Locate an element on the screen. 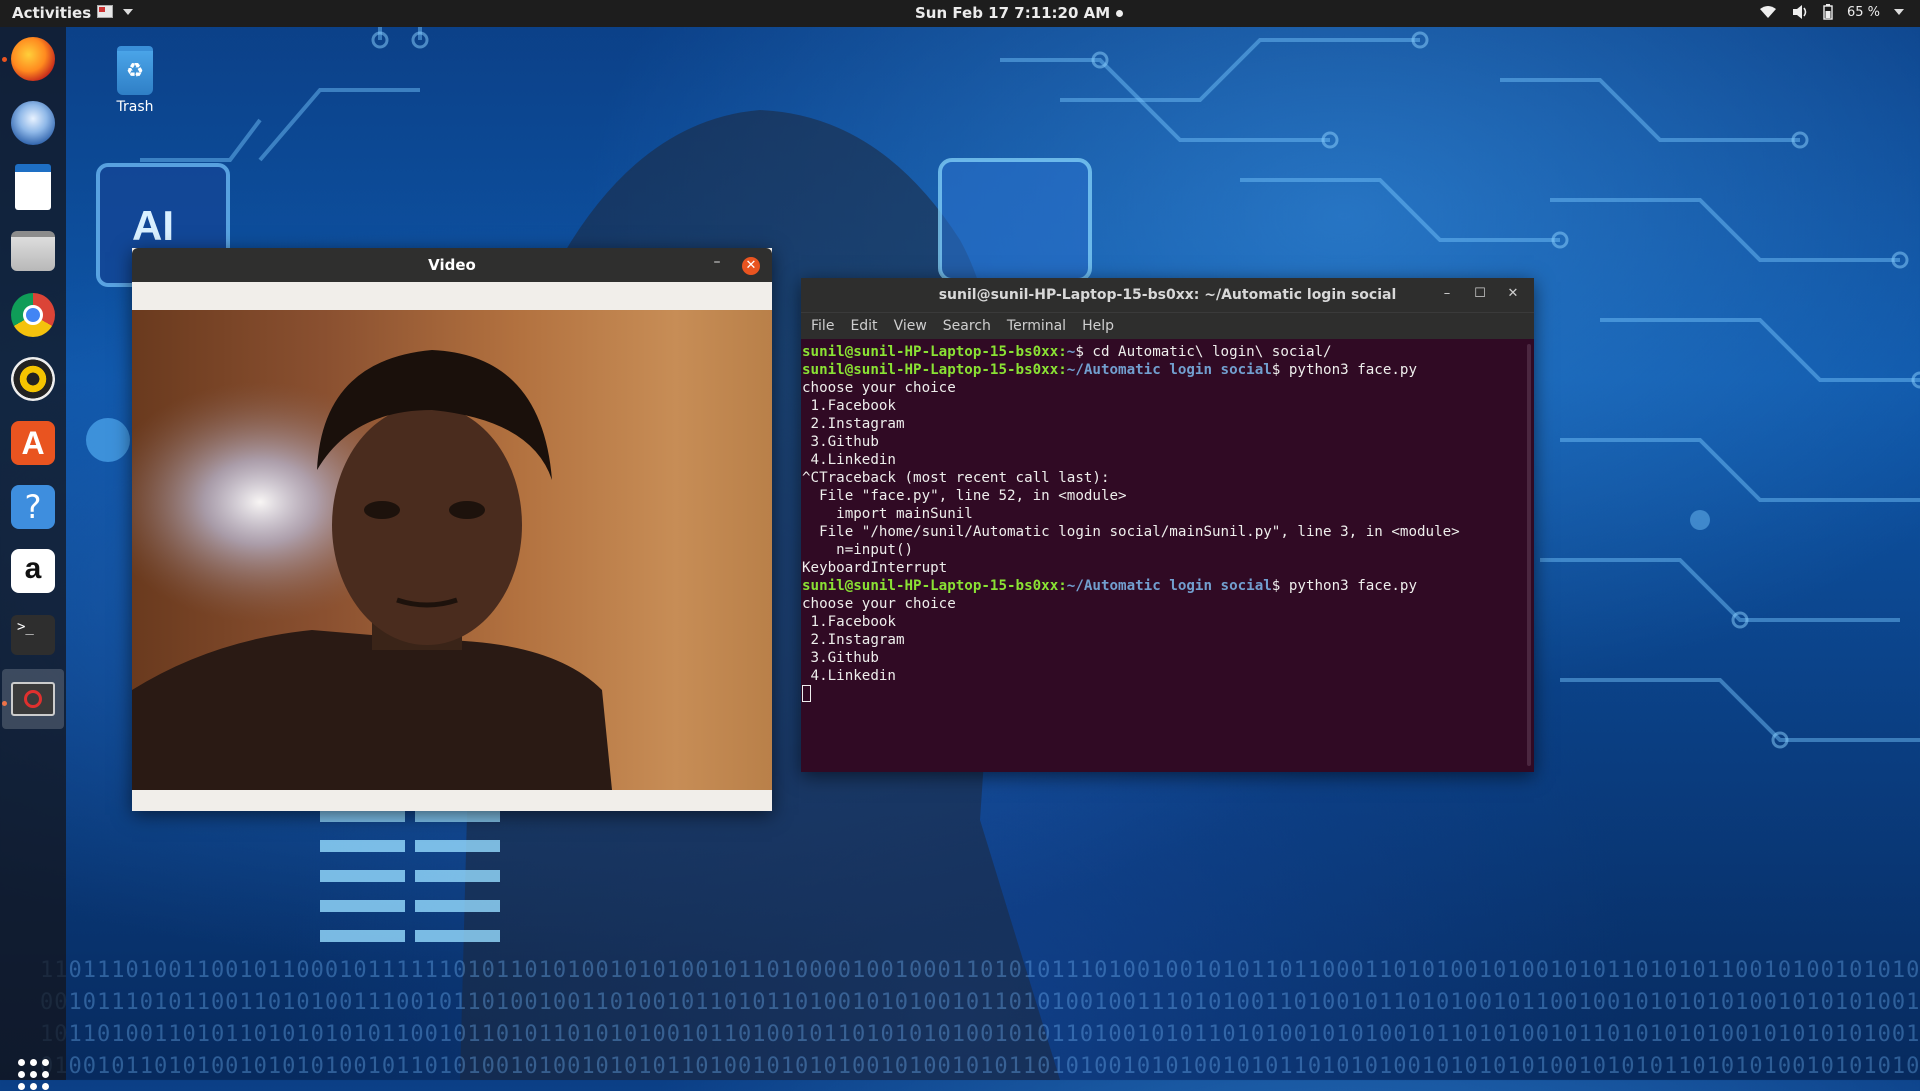 This screenshot has height=1091, width=1920. chevron-down-icon is located at coordinates (128, 11).